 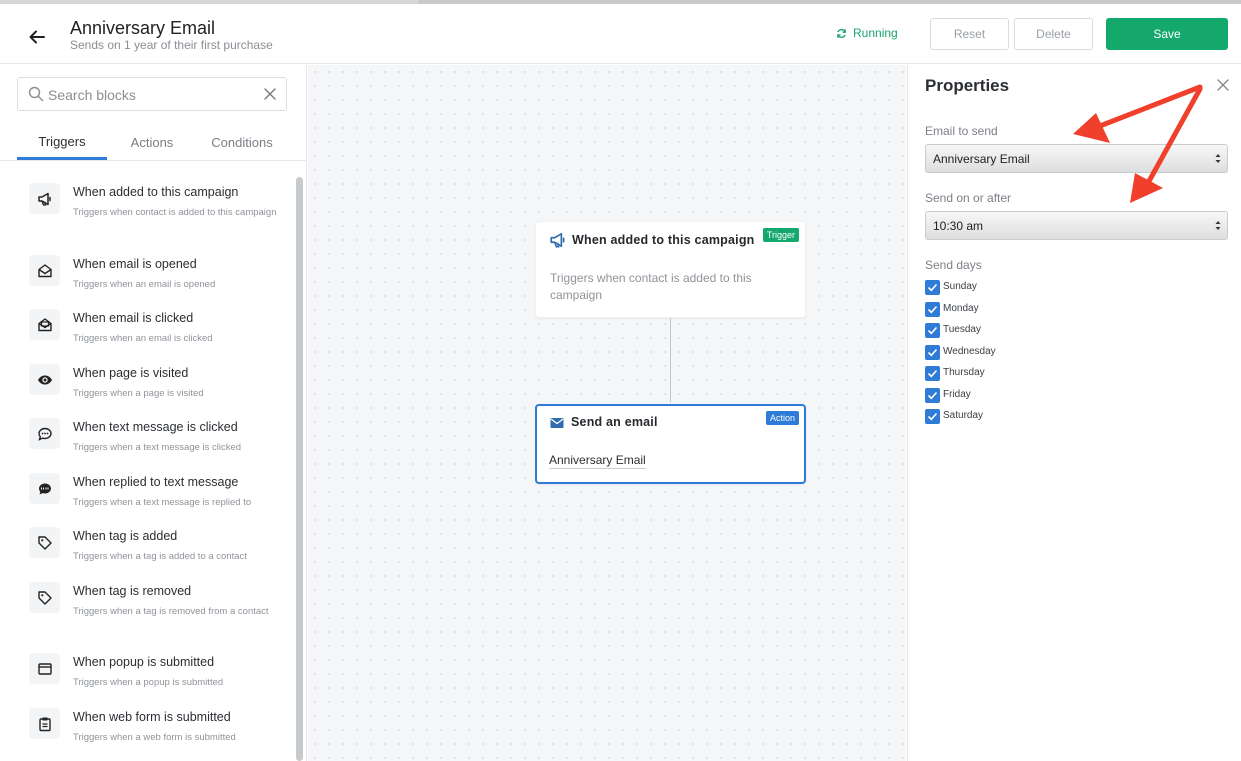 I want to click on day-label: Thursday, so click(x=964, y=372).